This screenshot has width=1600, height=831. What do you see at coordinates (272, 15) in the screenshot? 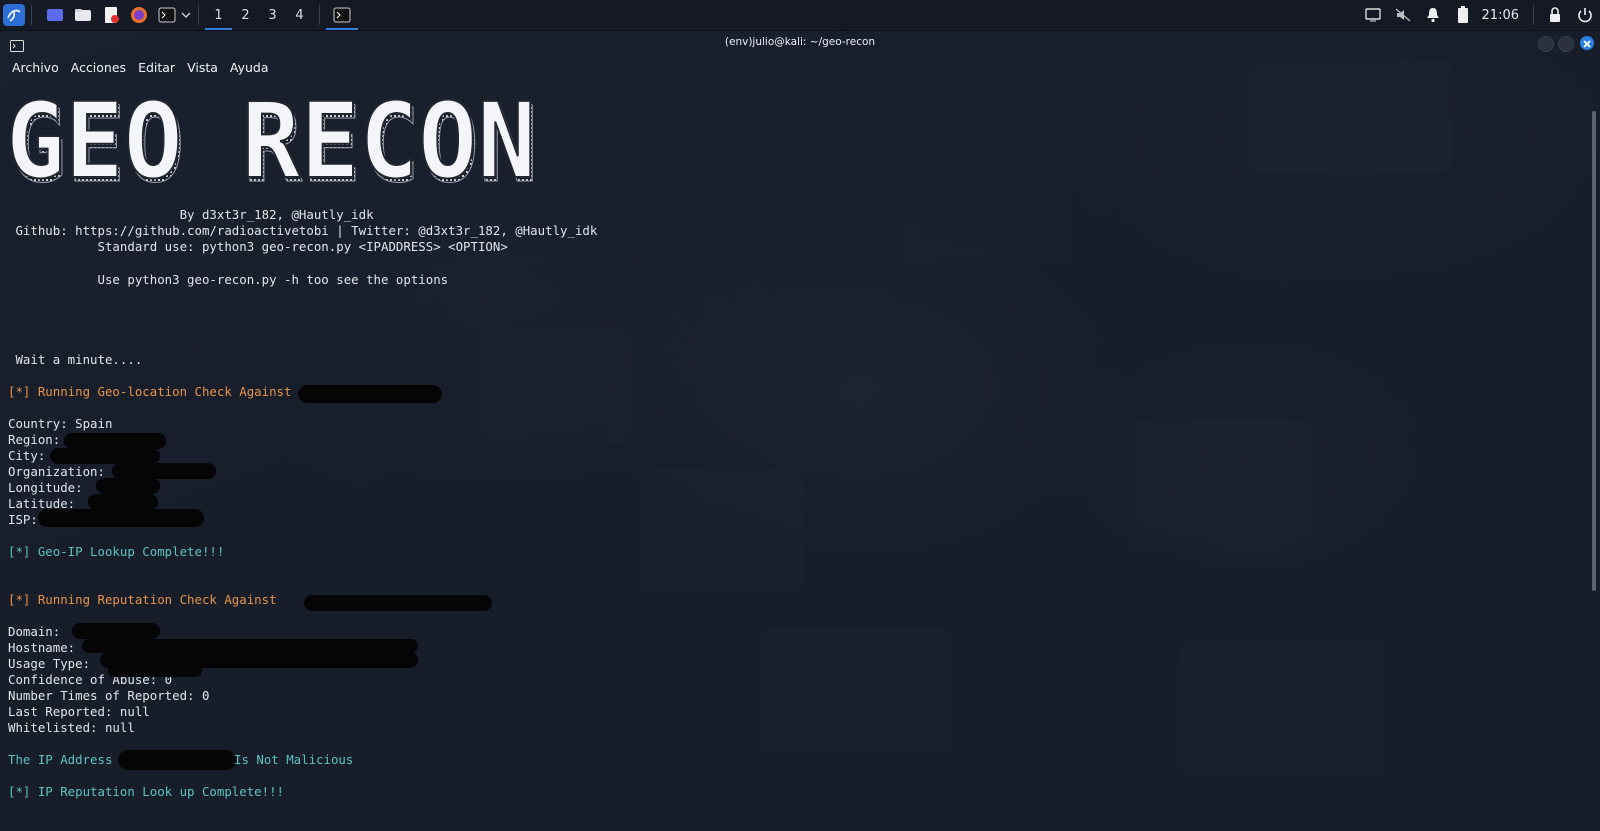
I see `workspace-3: 3` at bounding box center [272, 15].